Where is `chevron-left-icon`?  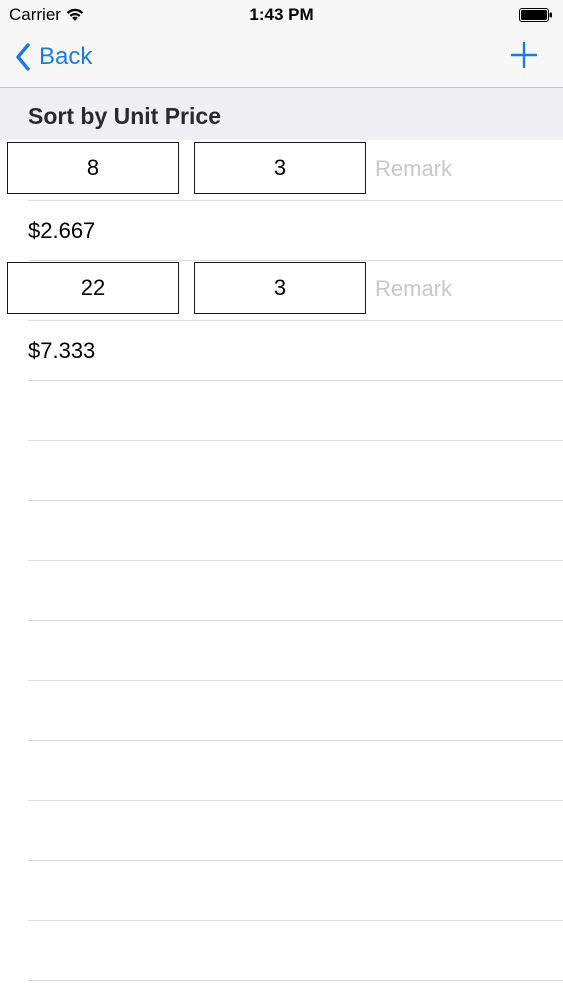
chevron-left-icon is located at coordinates (23, 57).